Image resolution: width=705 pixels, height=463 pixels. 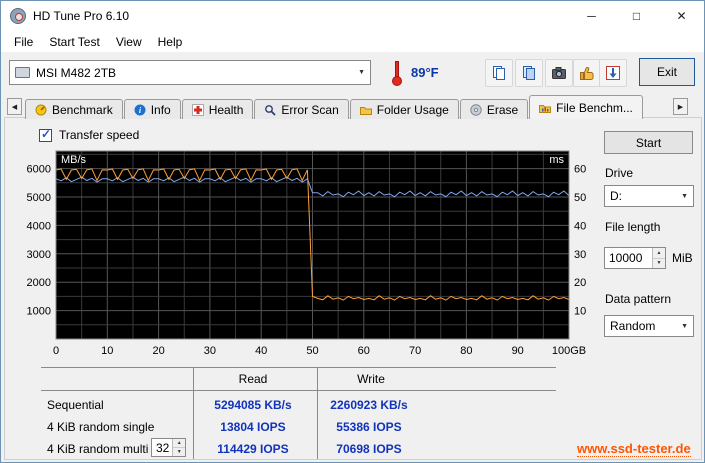 What do you see at coordinates (56, 351) in the screenshot?
I see `svg-text: 0` at bounding box center [56, 351].